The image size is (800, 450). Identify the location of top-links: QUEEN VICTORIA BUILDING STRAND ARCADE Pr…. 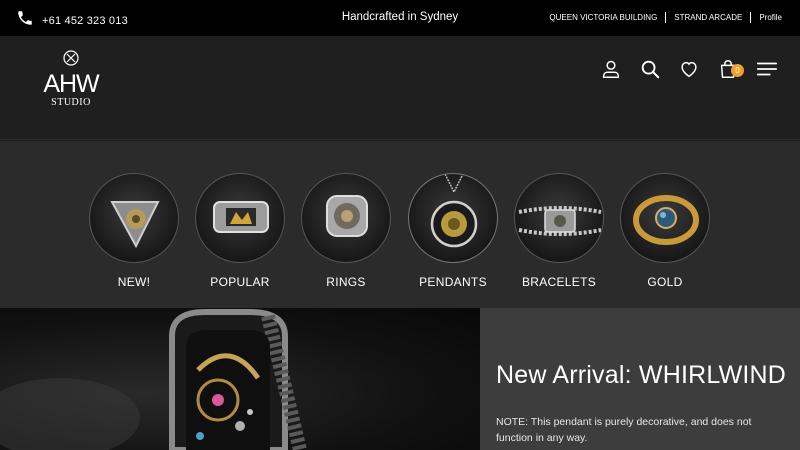
(665, 17).